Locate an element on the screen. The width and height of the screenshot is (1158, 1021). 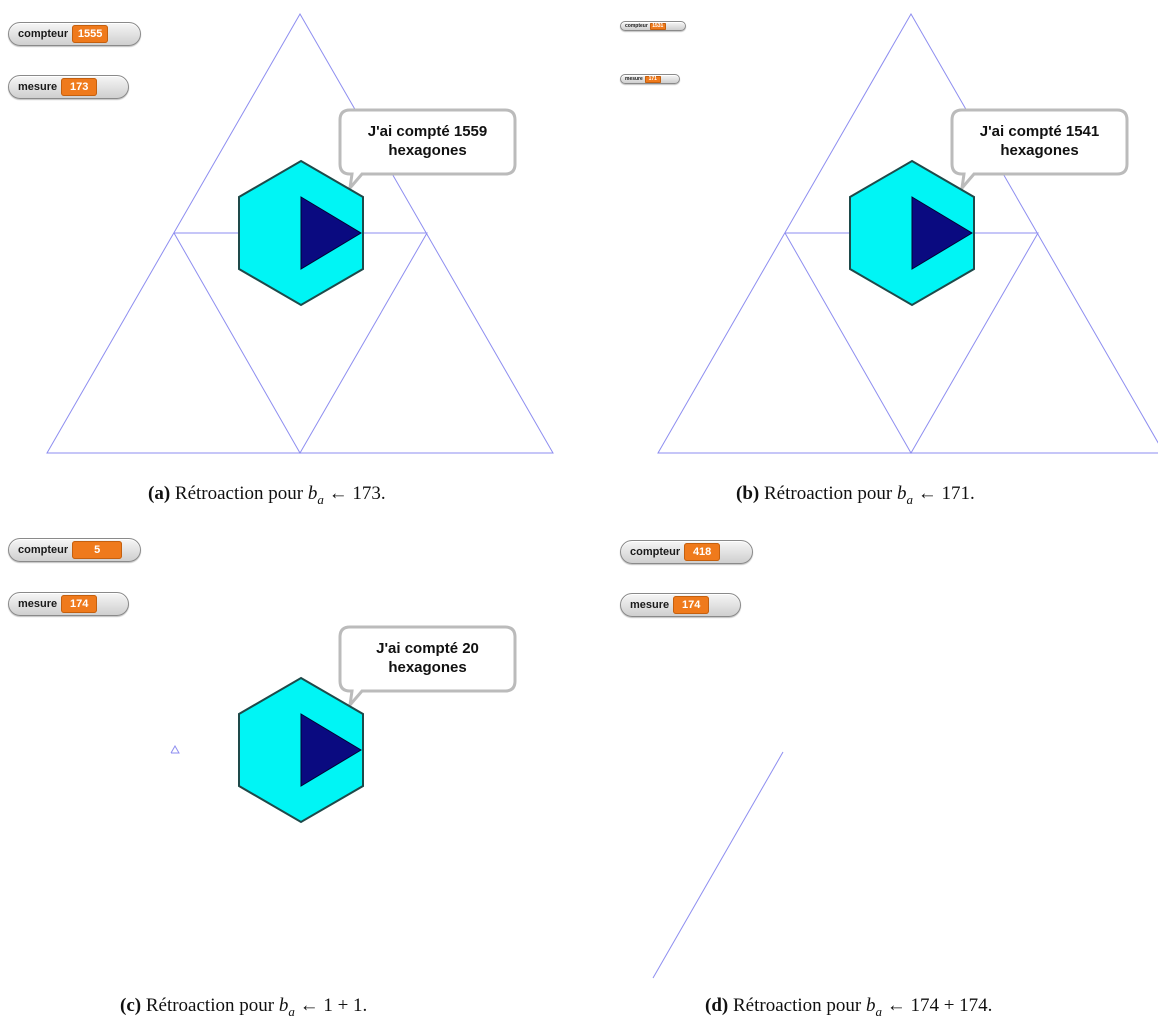
compteur-watcher: compteur 5 is located at coordinates (74, 550).